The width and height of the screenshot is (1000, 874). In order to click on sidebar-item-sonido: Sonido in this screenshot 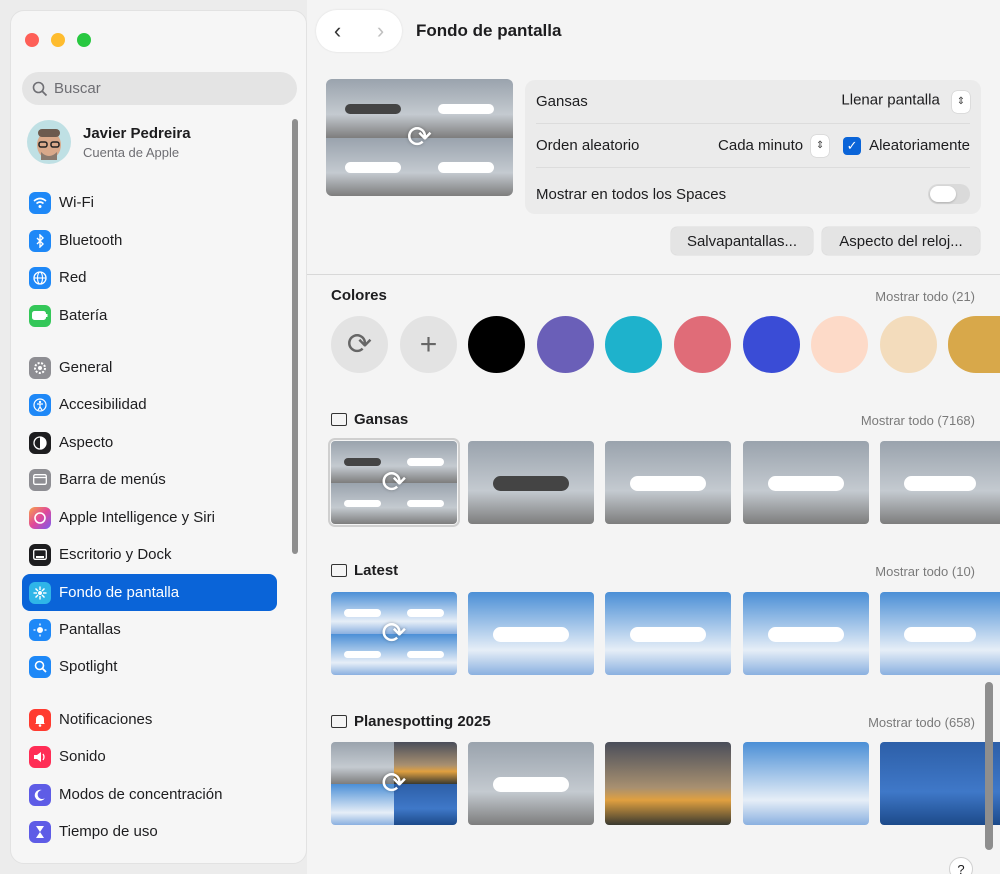, I will do `click(149, 756)`.